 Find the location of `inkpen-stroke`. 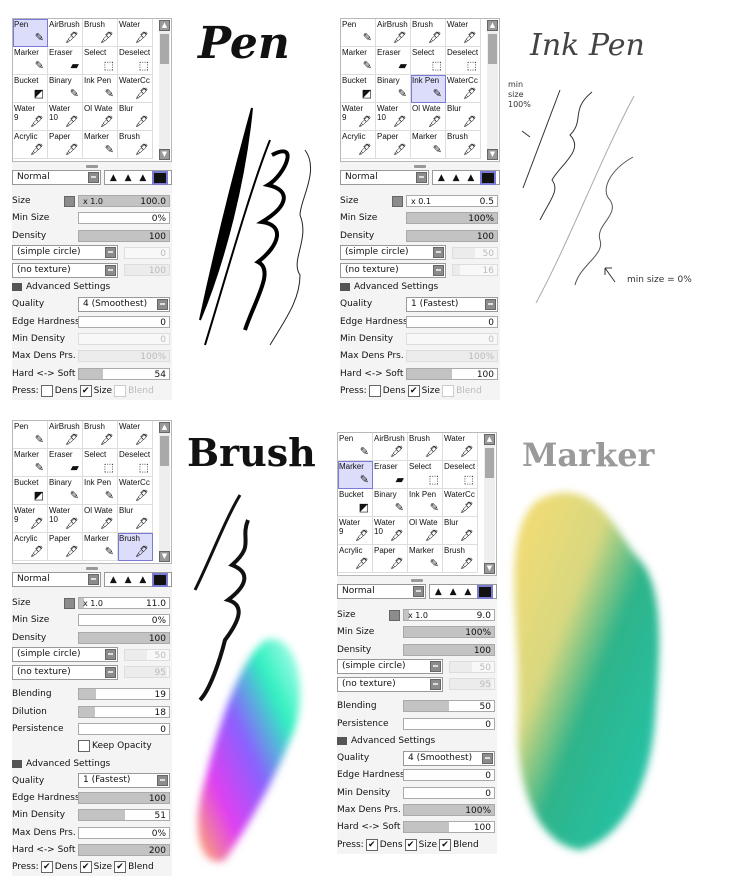

inkpen-stroke is located at coordinates (604, 221).